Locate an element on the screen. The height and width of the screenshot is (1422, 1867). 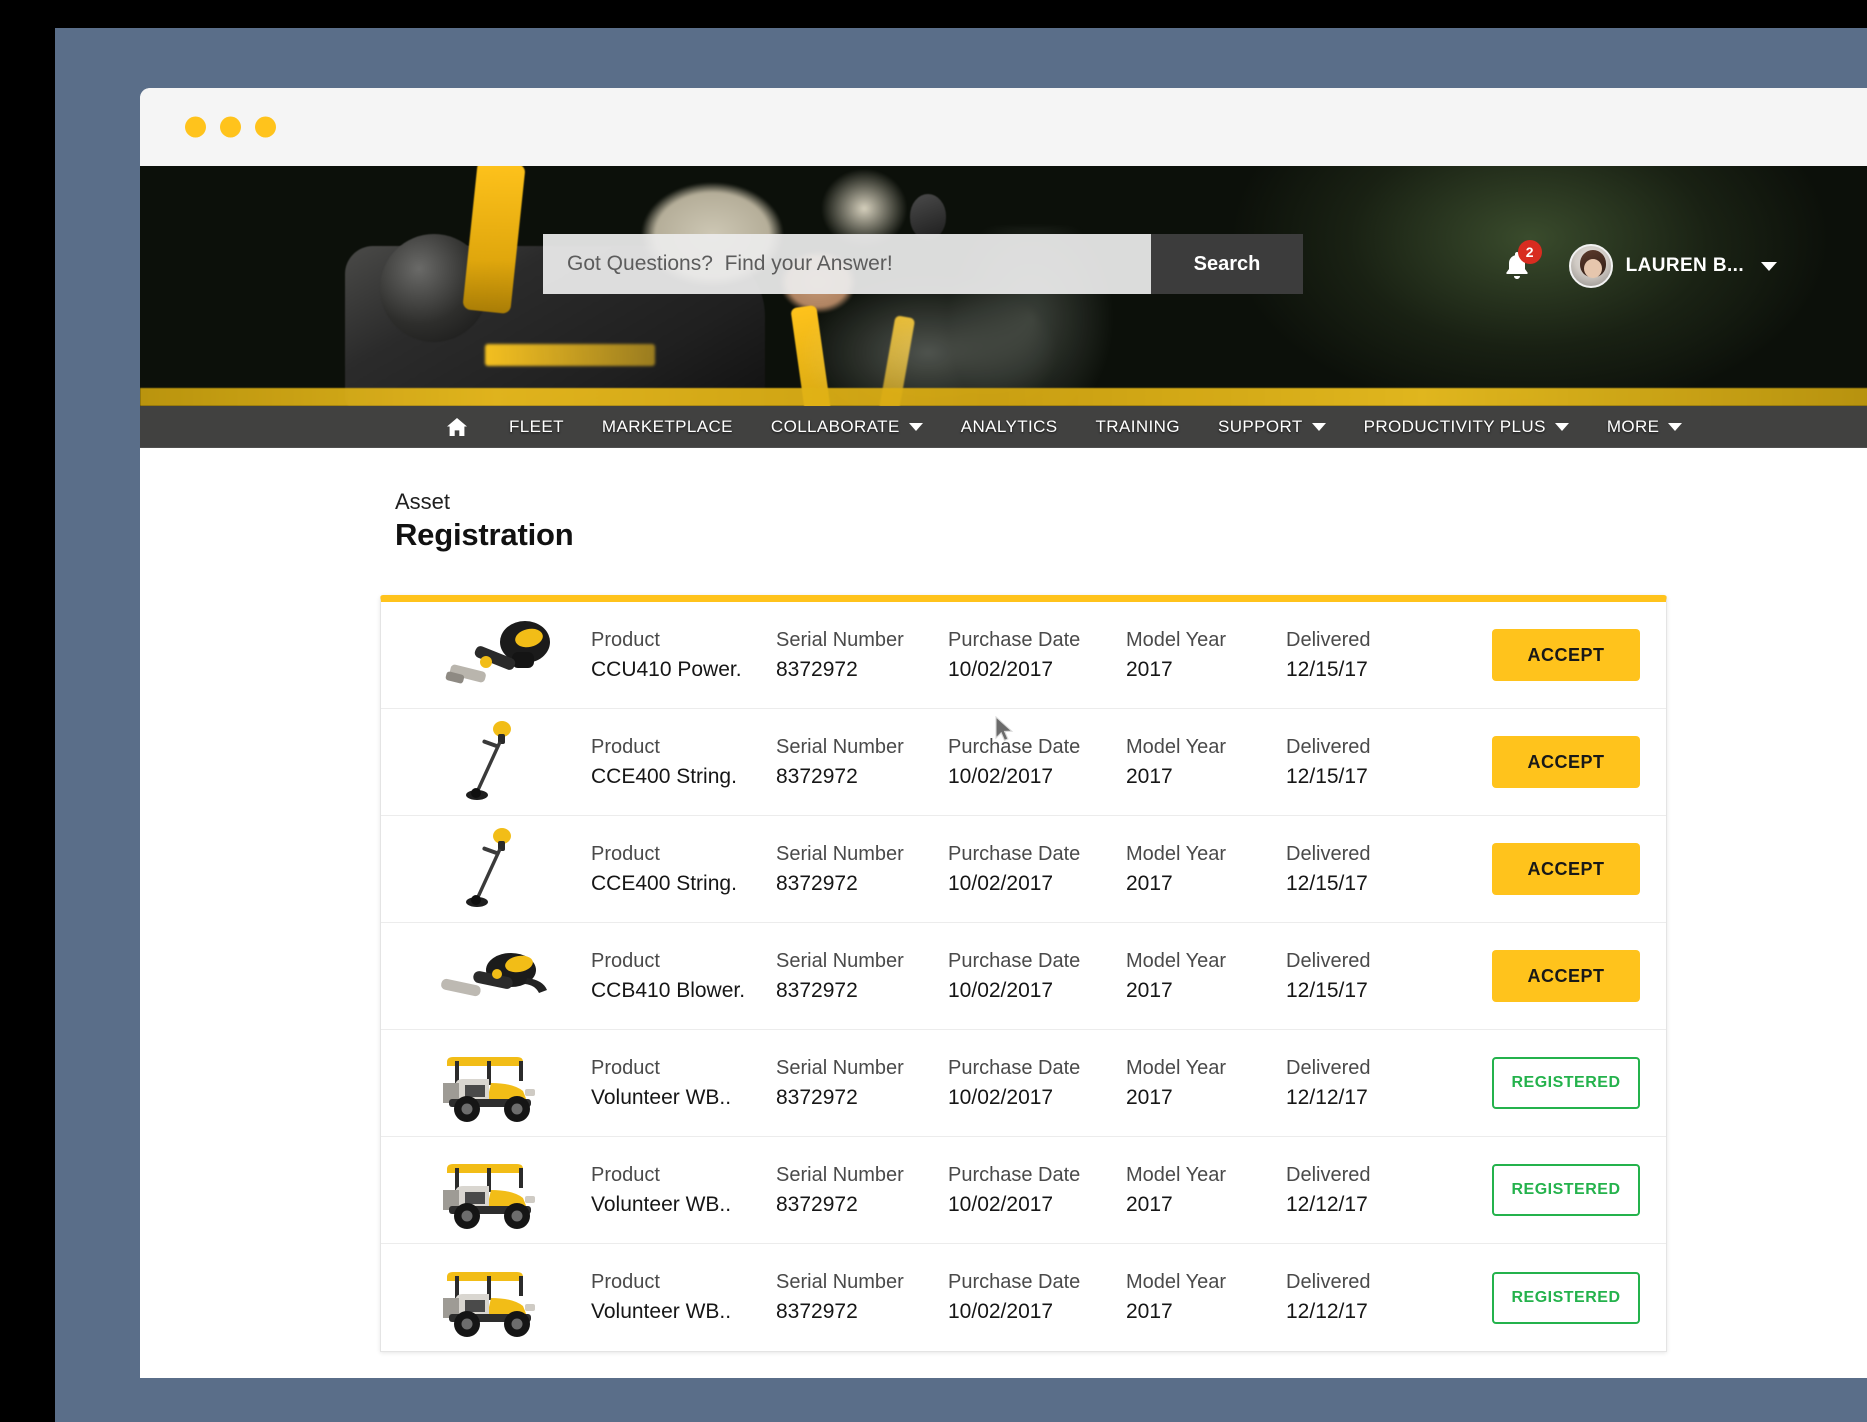
hero-grass-strip is located at coordinates (1003, 397).